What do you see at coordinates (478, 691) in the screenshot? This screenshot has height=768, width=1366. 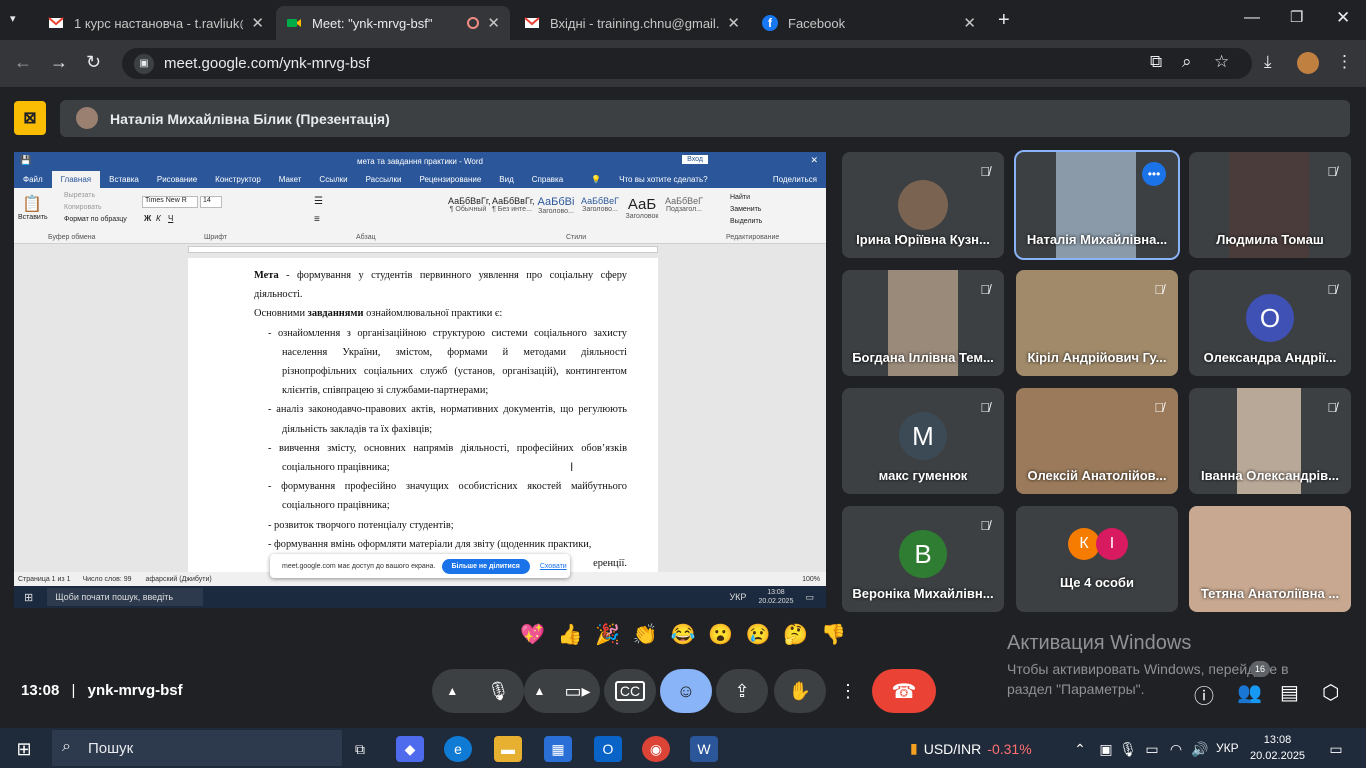 I see `mic-control: ▲ 🎙` at bounding box center [478, 691].